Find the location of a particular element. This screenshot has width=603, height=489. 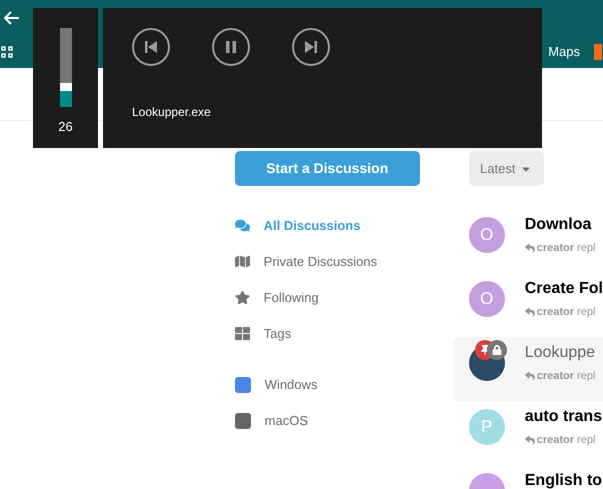

nav-item: Following is located at coordinates (327, 297).